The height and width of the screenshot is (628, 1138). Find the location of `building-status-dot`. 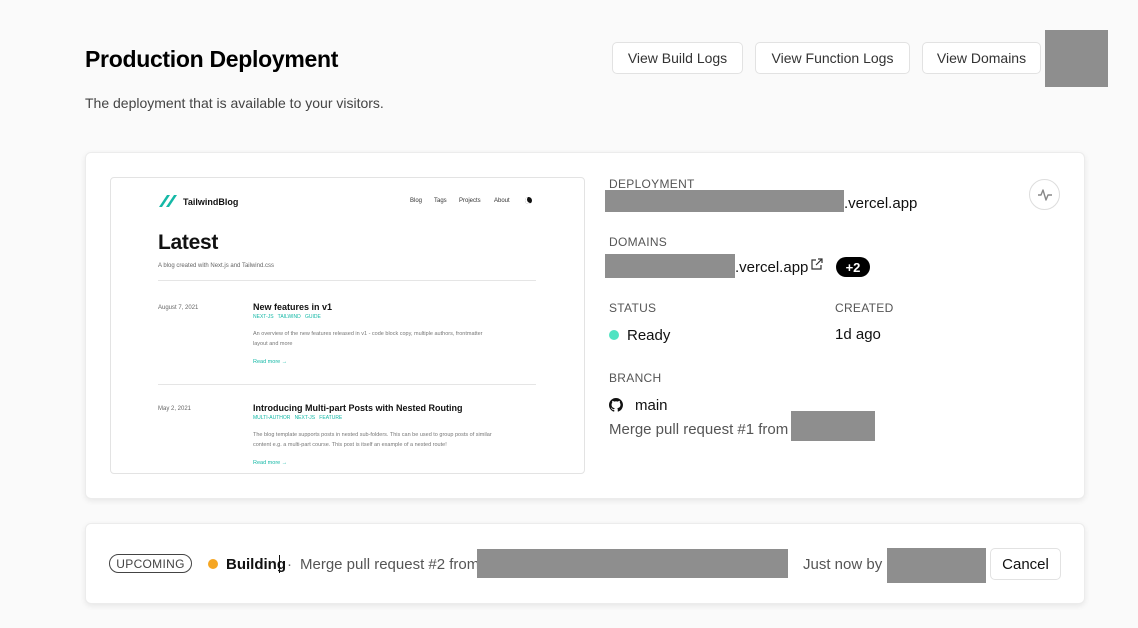

building-status-dot is located at coordinates (213, 564).